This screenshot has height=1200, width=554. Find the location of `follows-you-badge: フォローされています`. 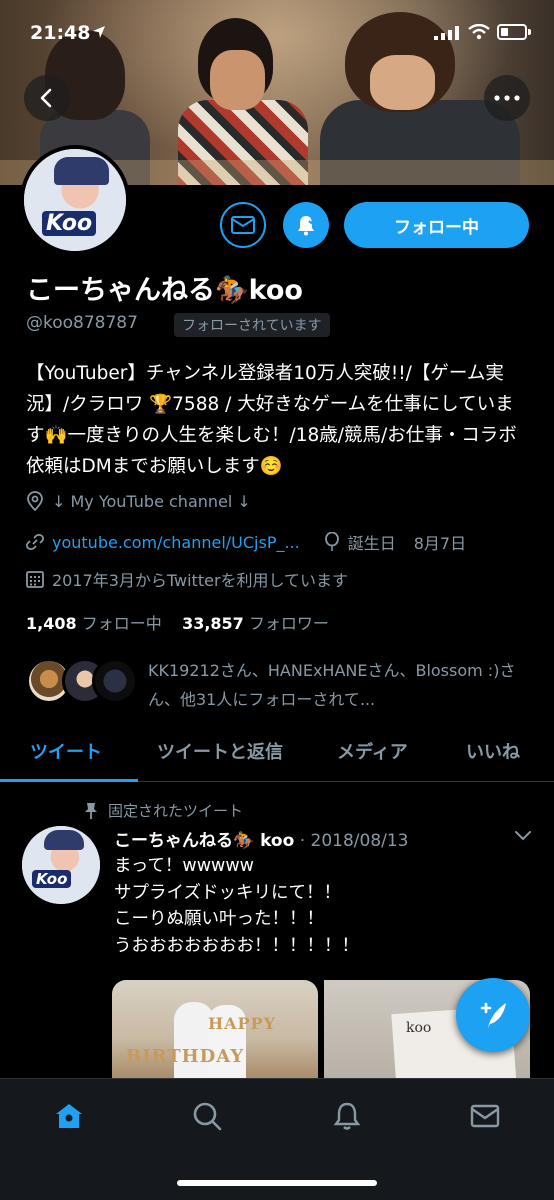

follows-you-badge: フォローされています is located at coordinates (252, 325).